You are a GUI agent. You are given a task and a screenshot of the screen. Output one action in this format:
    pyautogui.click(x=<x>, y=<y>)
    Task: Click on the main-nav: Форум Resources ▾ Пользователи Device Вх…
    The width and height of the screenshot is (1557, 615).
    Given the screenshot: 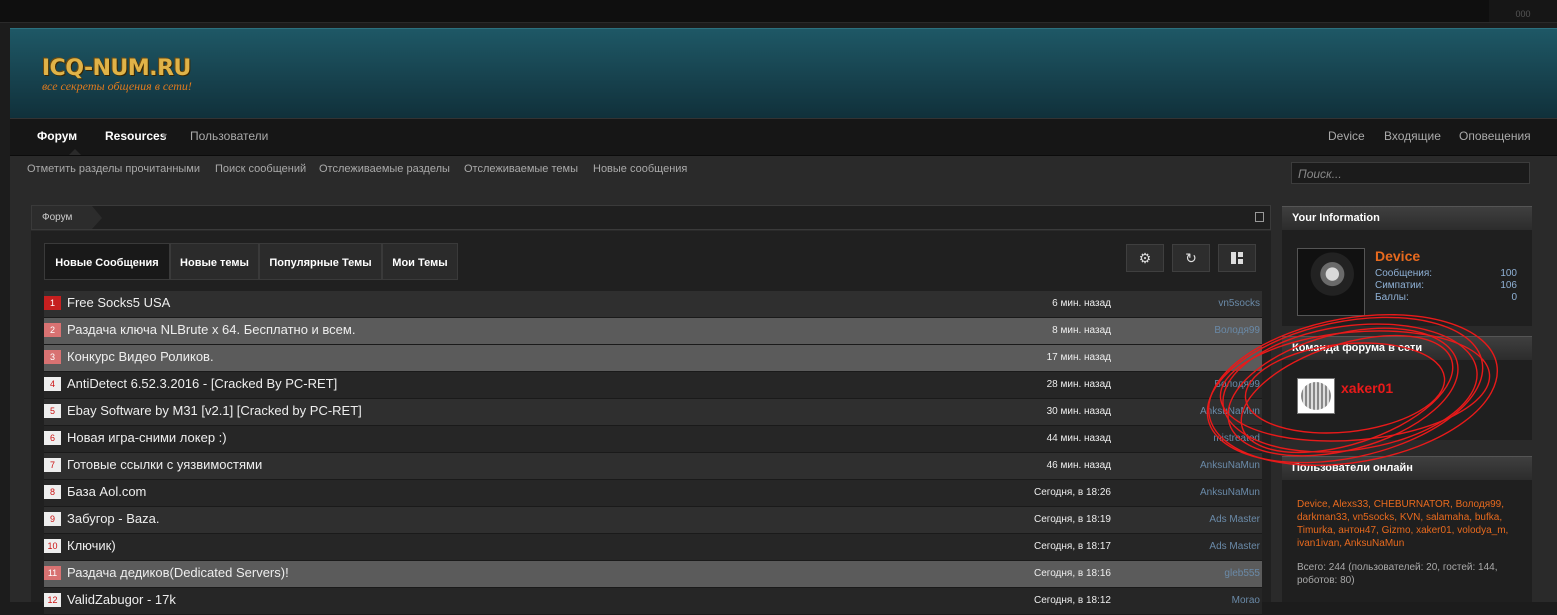 What is the action you would take?
    pyautogui.click(x=783, y=137)
    